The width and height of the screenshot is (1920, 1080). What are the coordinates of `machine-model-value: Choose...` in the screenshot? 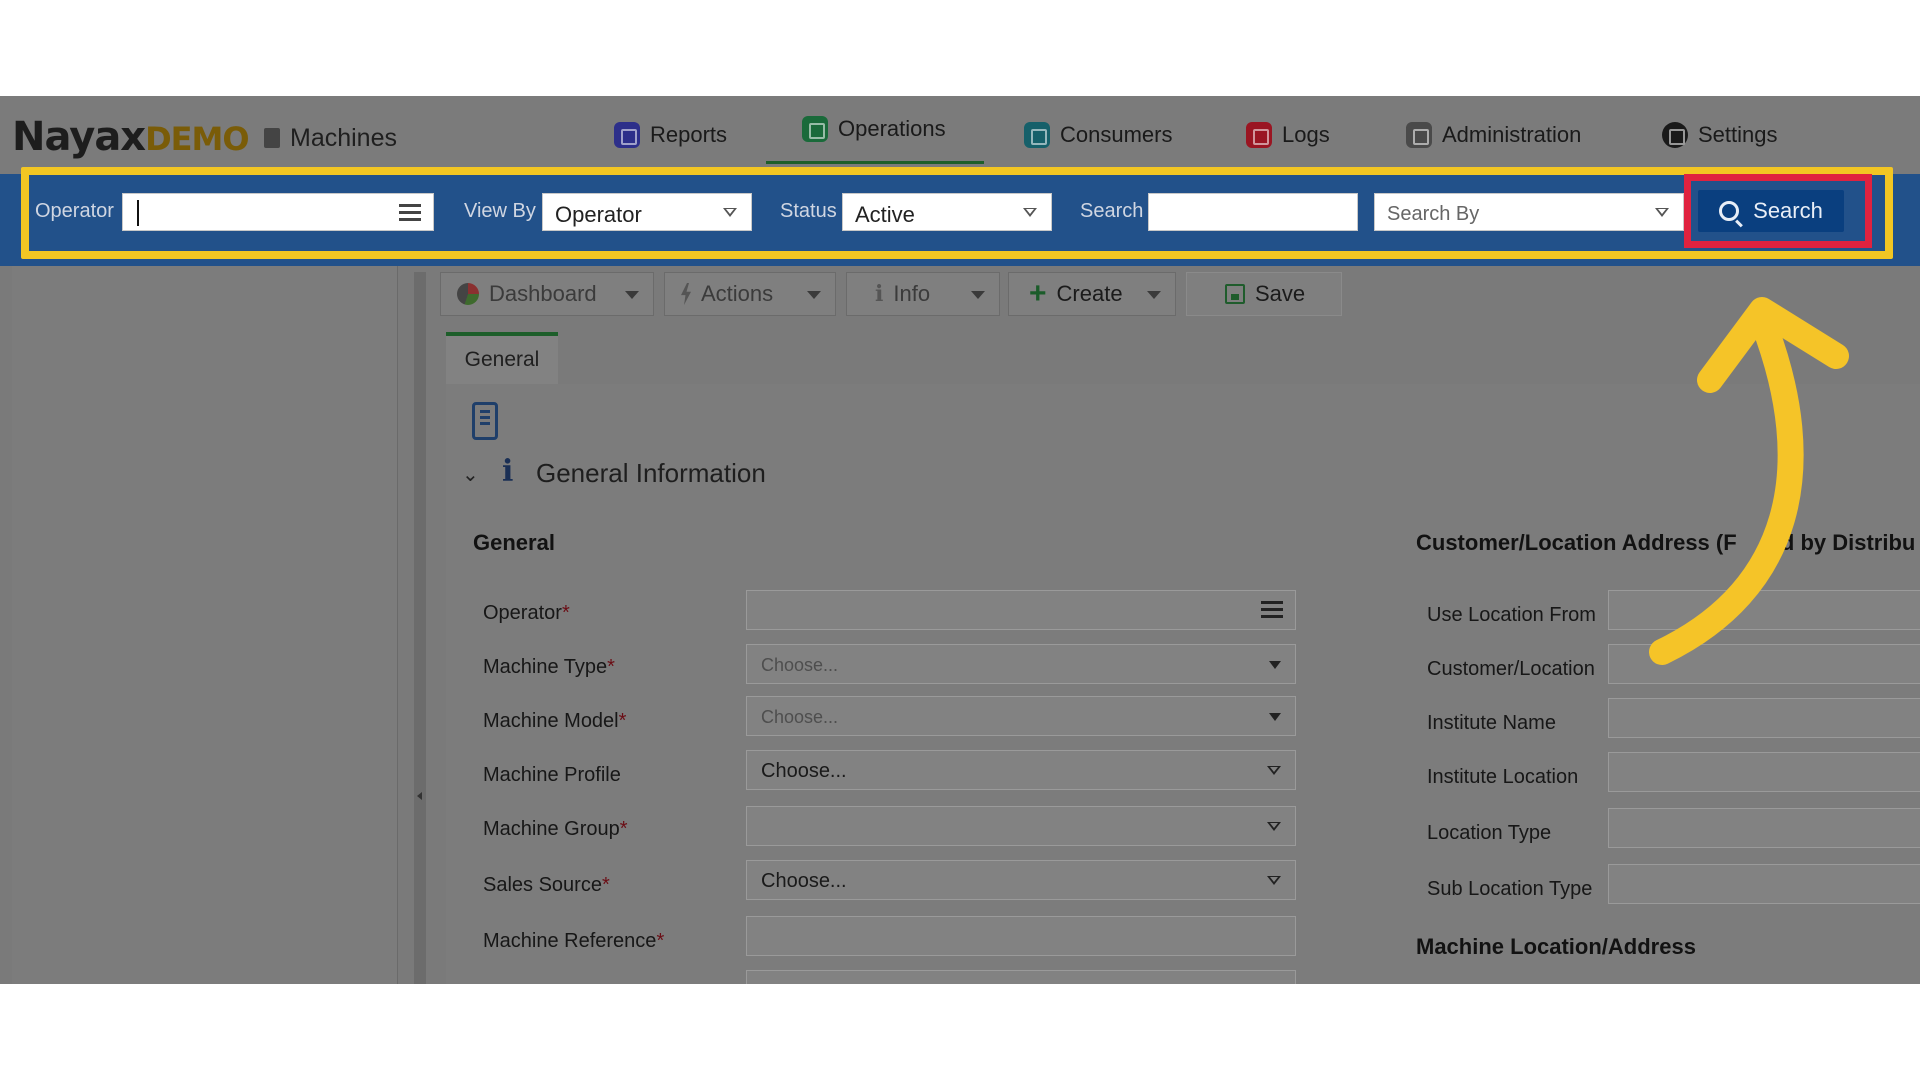 It's located at (800, 717).